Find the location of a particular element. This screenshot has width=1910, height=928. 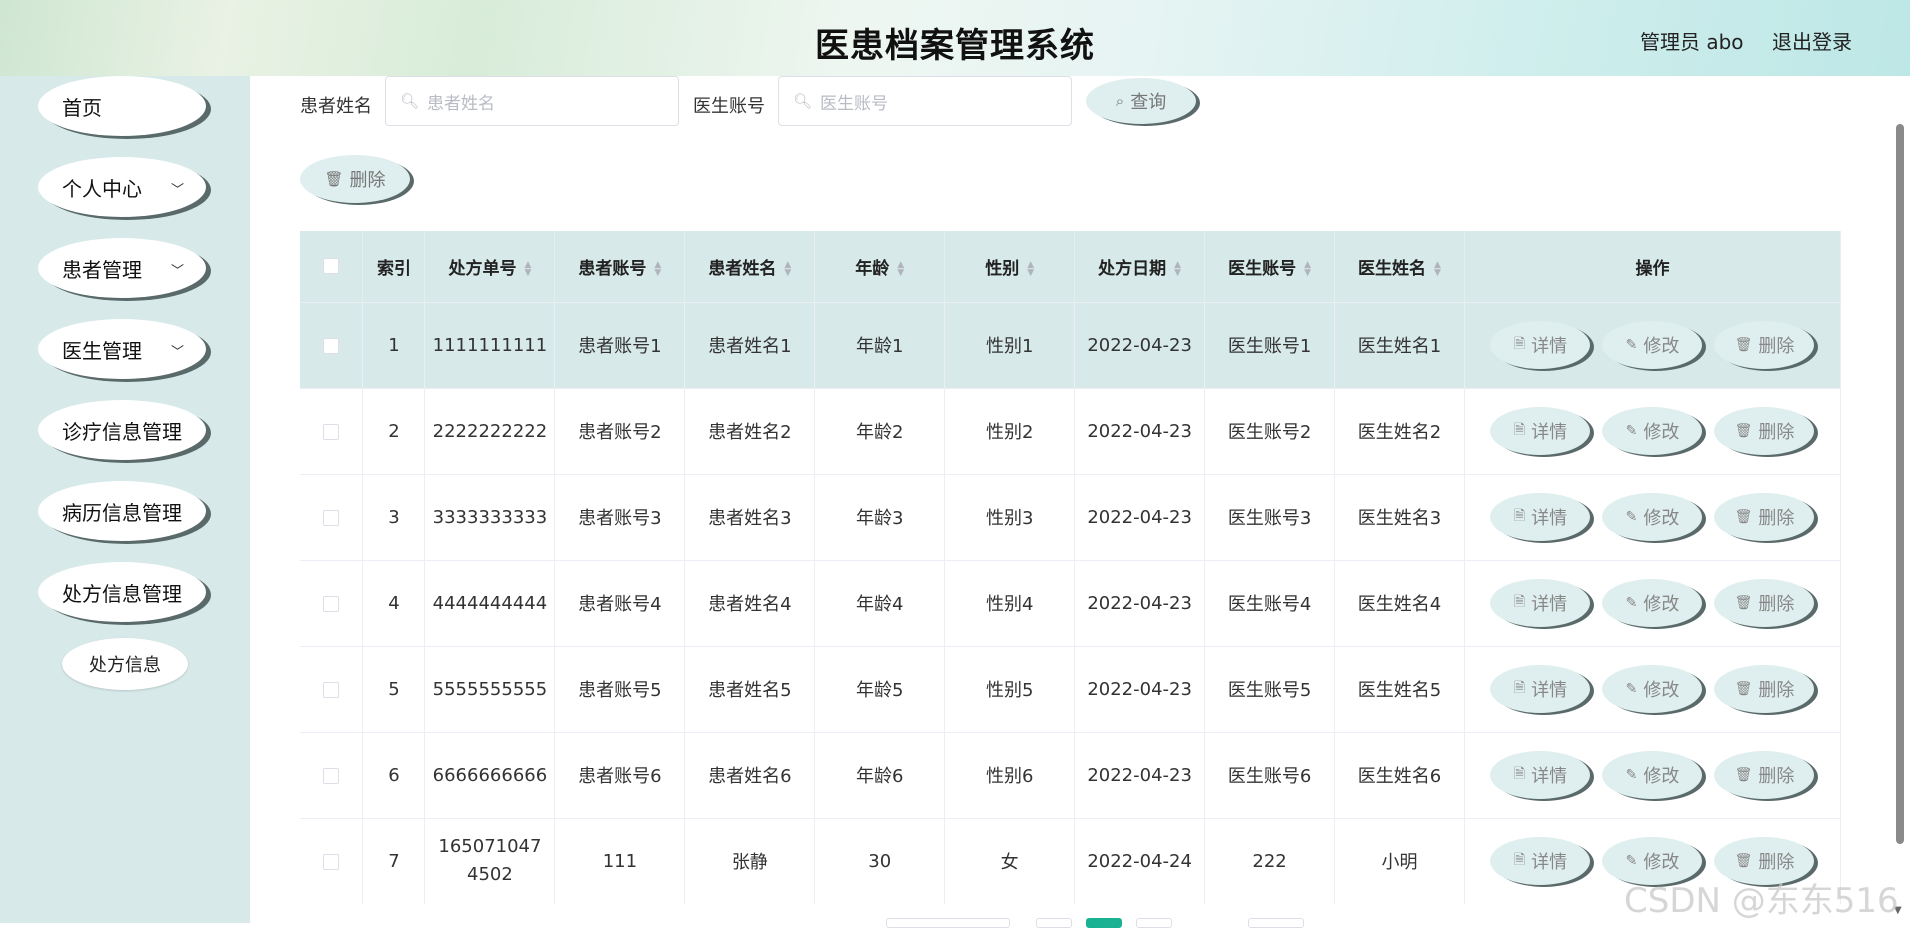

table-cell-no: 3333333333 is located at coordinates (490, 516).